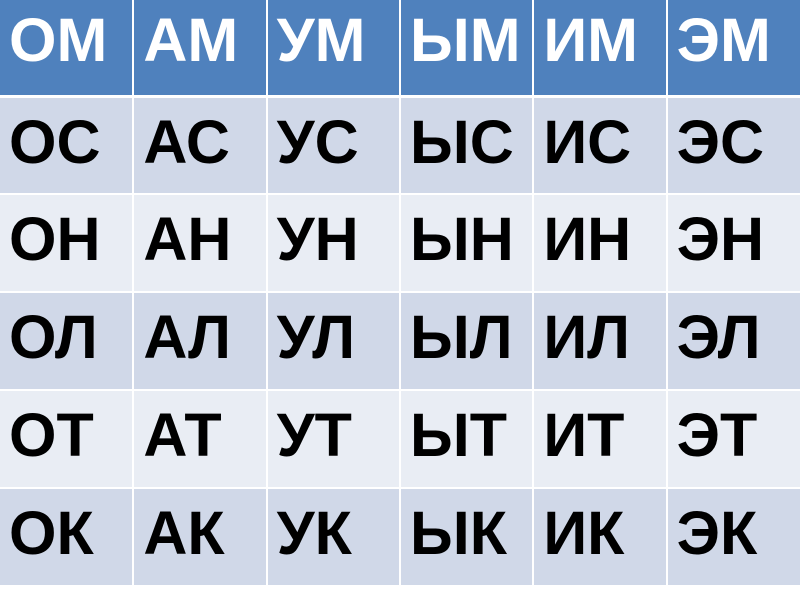 The image size is (800, 600). I want to click on table-cell: ИС, so click(600, 145).